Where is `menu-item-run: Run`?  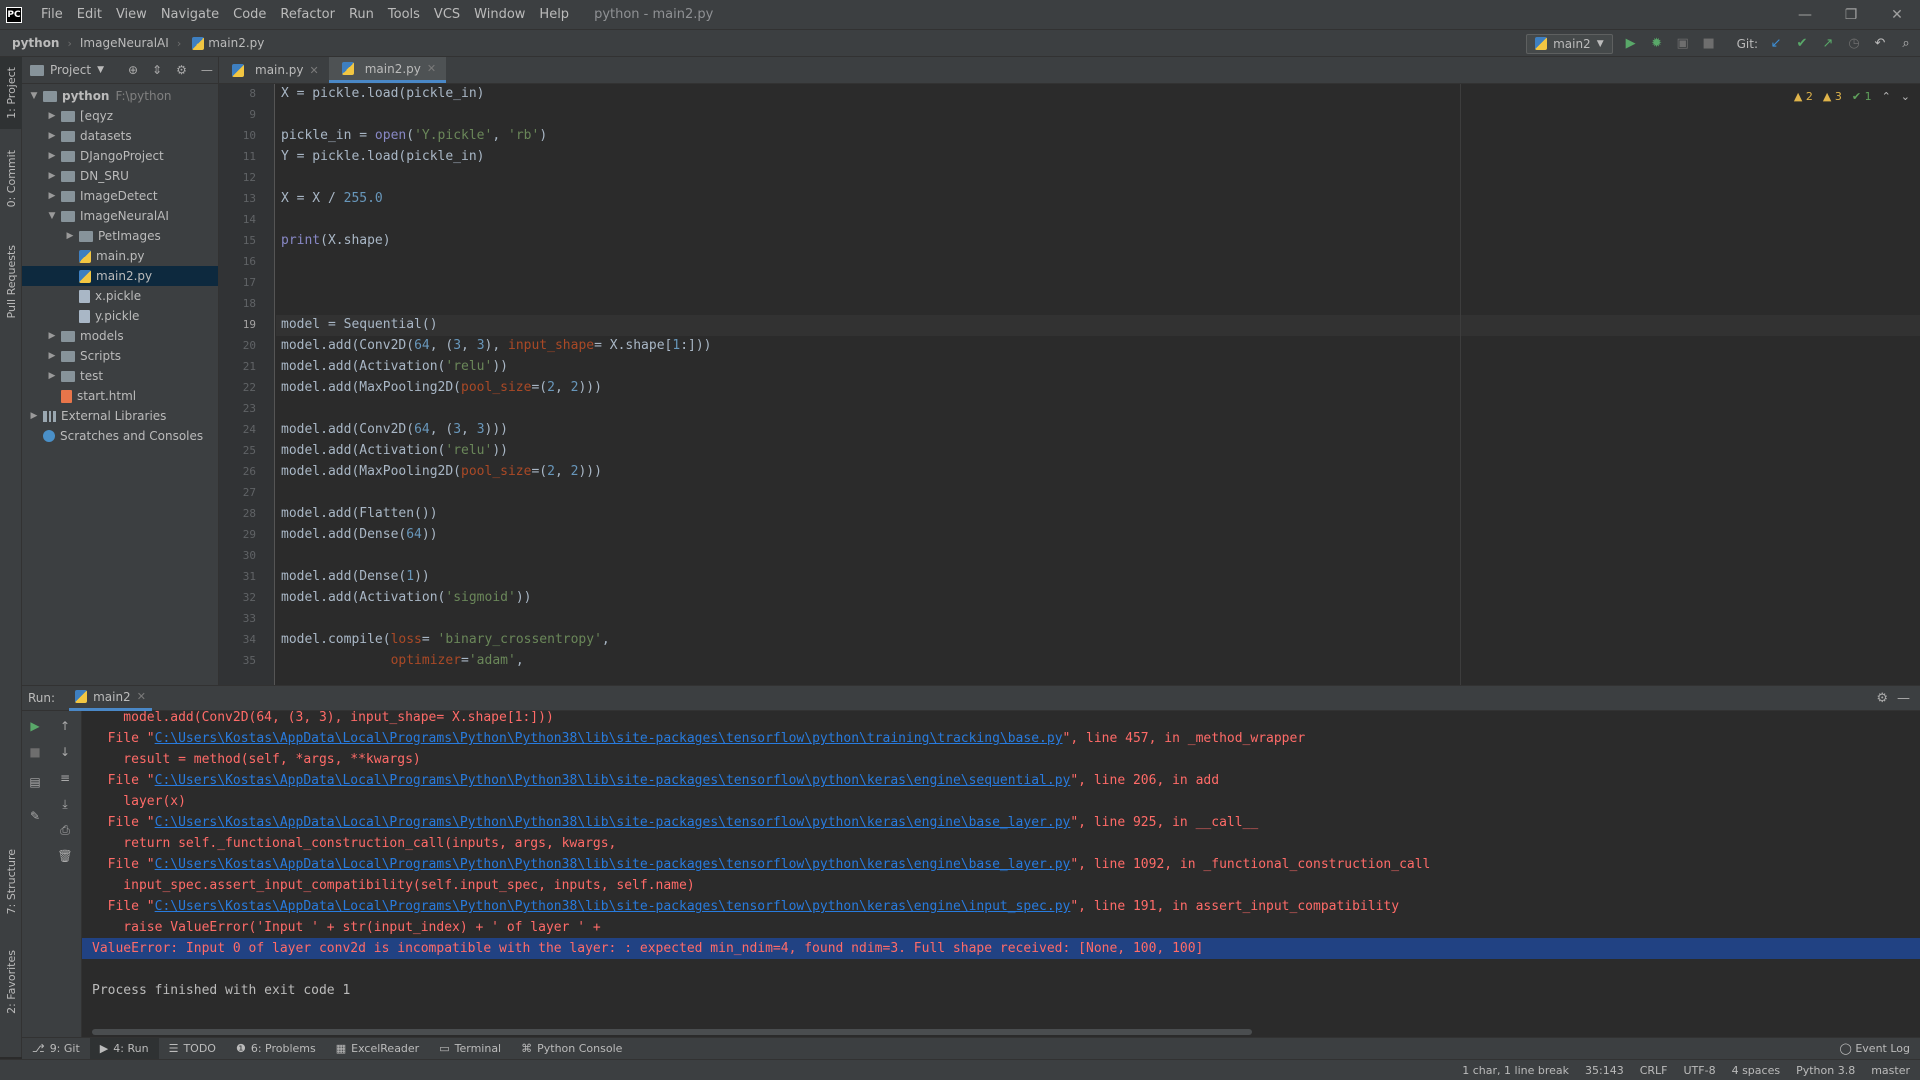
menu-item-run: Run is located at coordinates (361, 14).